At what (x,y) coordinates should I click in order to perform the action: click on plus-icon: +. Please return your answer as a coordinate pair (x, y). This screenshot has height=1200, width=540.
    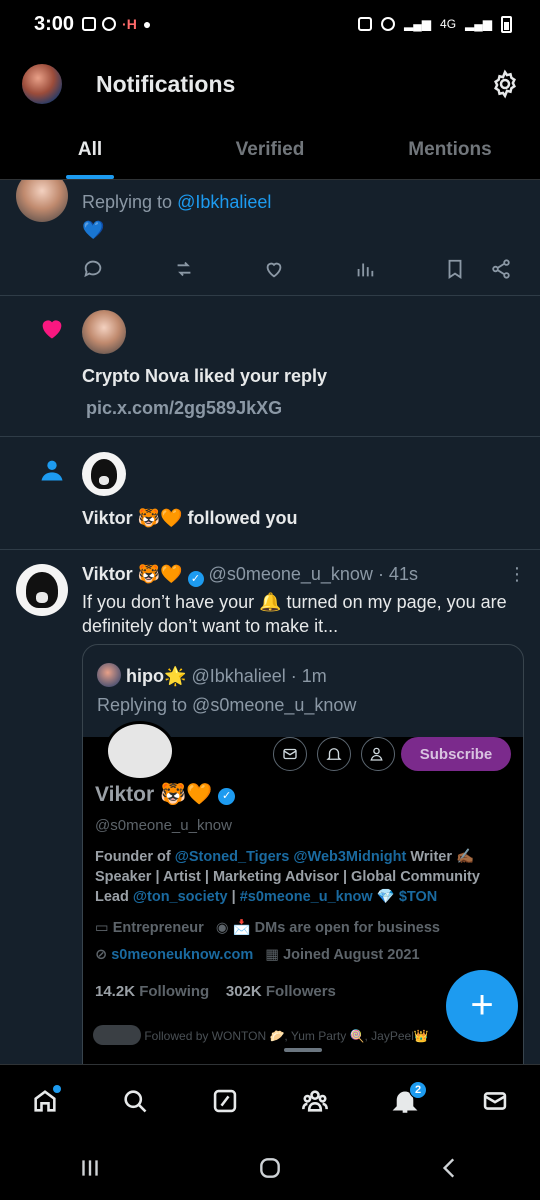
    Looking at the image, I should click on (482, 1004).